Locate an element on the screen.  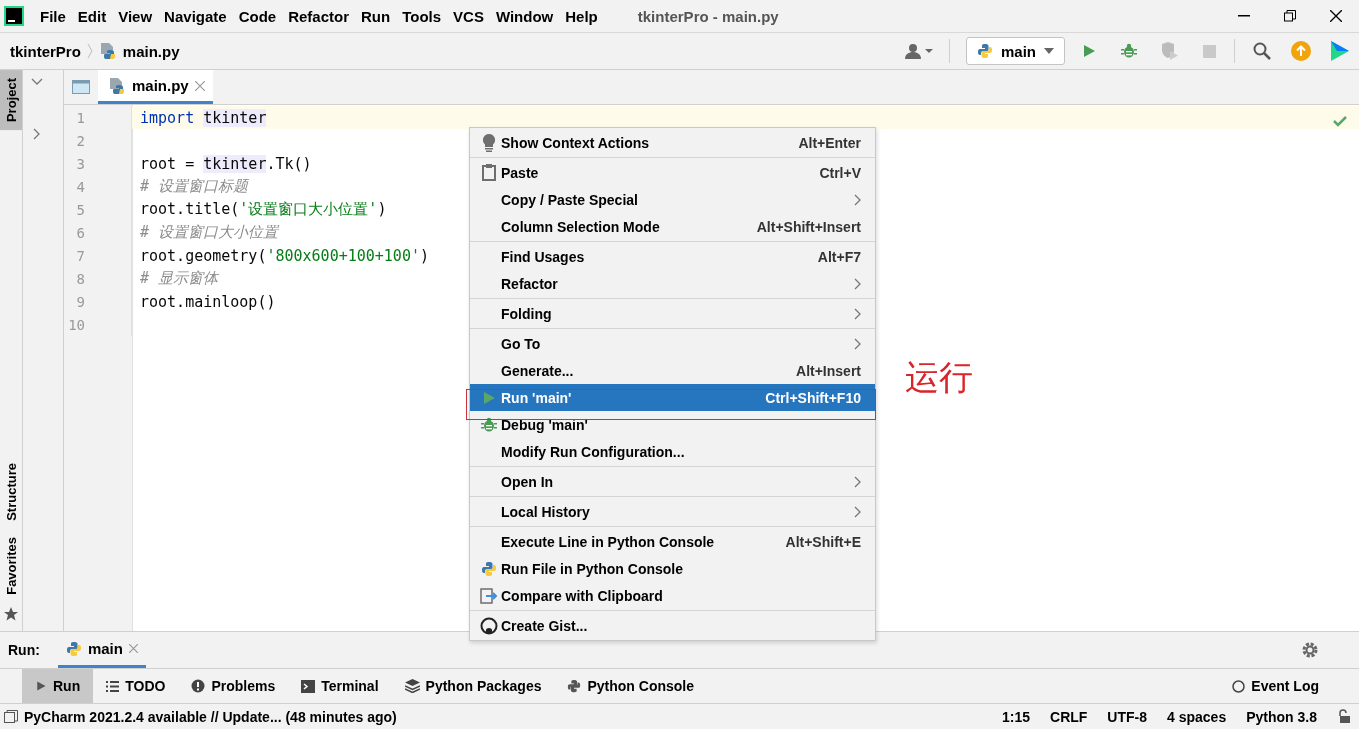
tool-tab: Python Console is located at coordinates (631, 686).